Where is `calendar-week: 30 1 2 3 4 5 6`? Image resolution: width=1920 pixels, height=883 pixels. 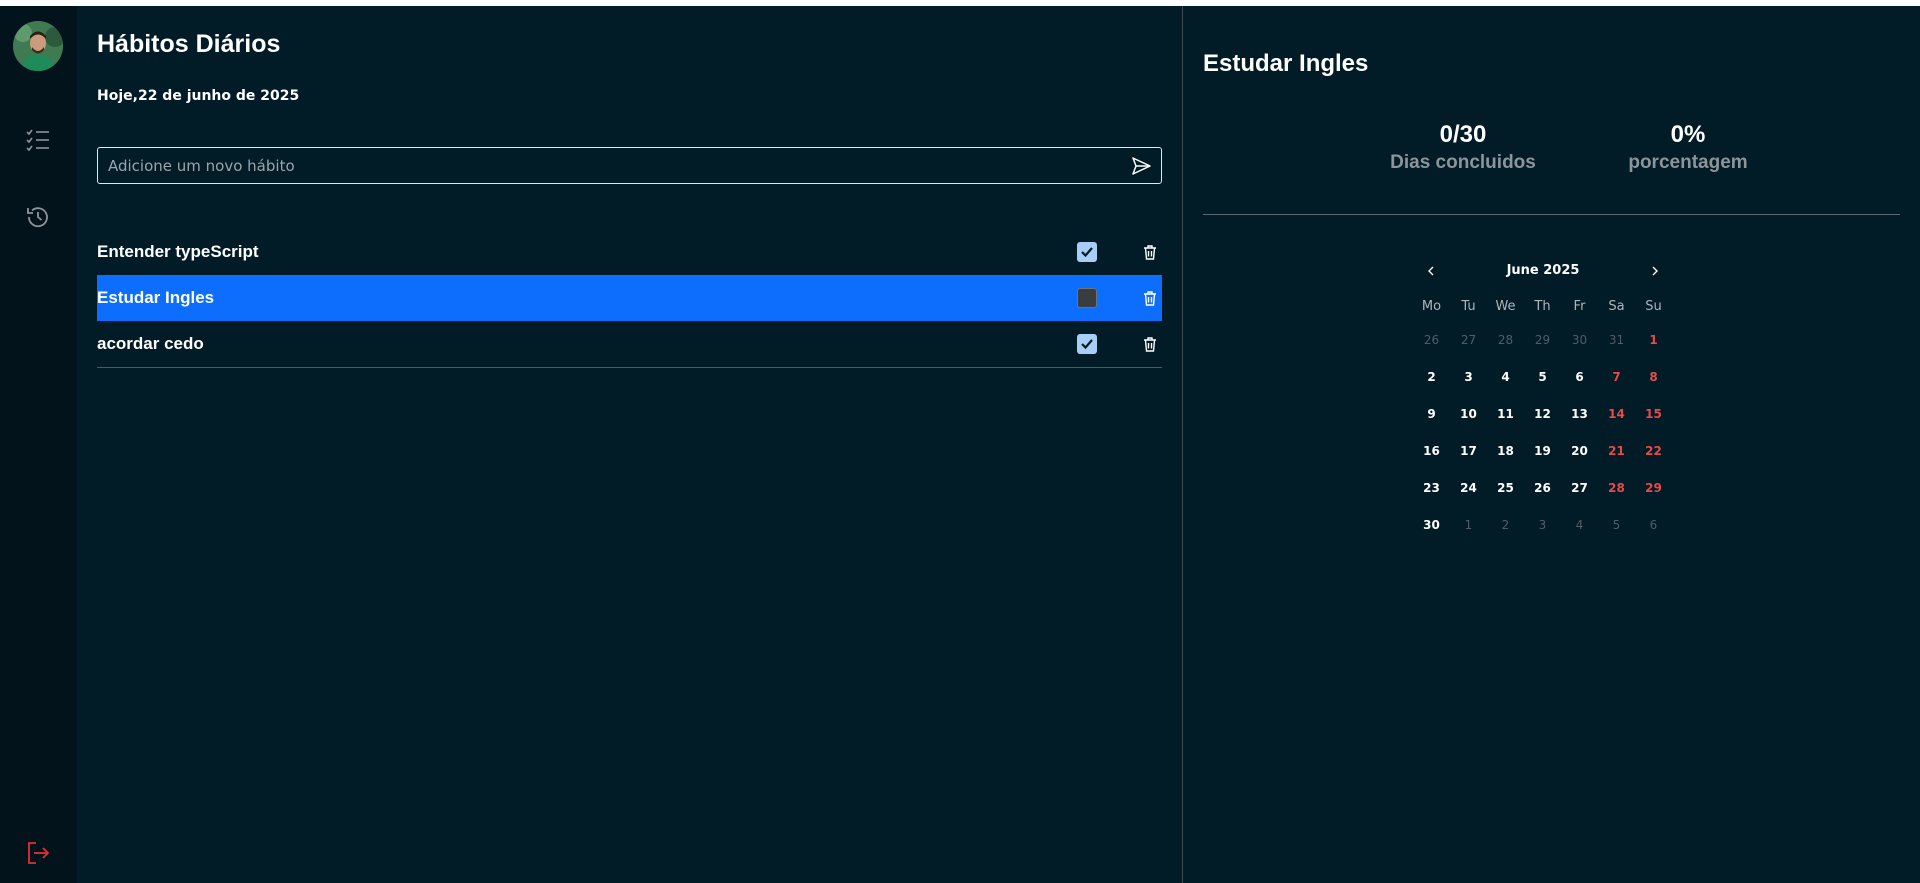 calendar-week: 30 1 2 3 4 5 6 is located at coordinates (1543, 524).